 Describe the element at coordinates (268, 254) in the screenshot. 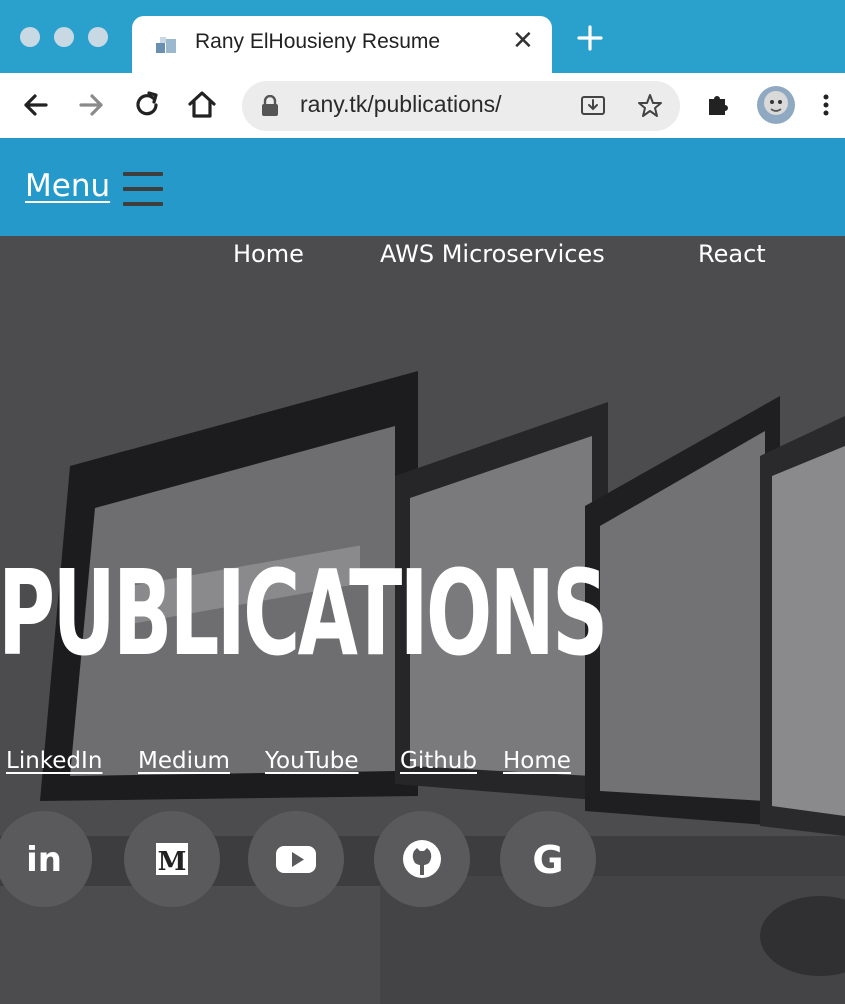

I see `nav-home: Home` at that location.